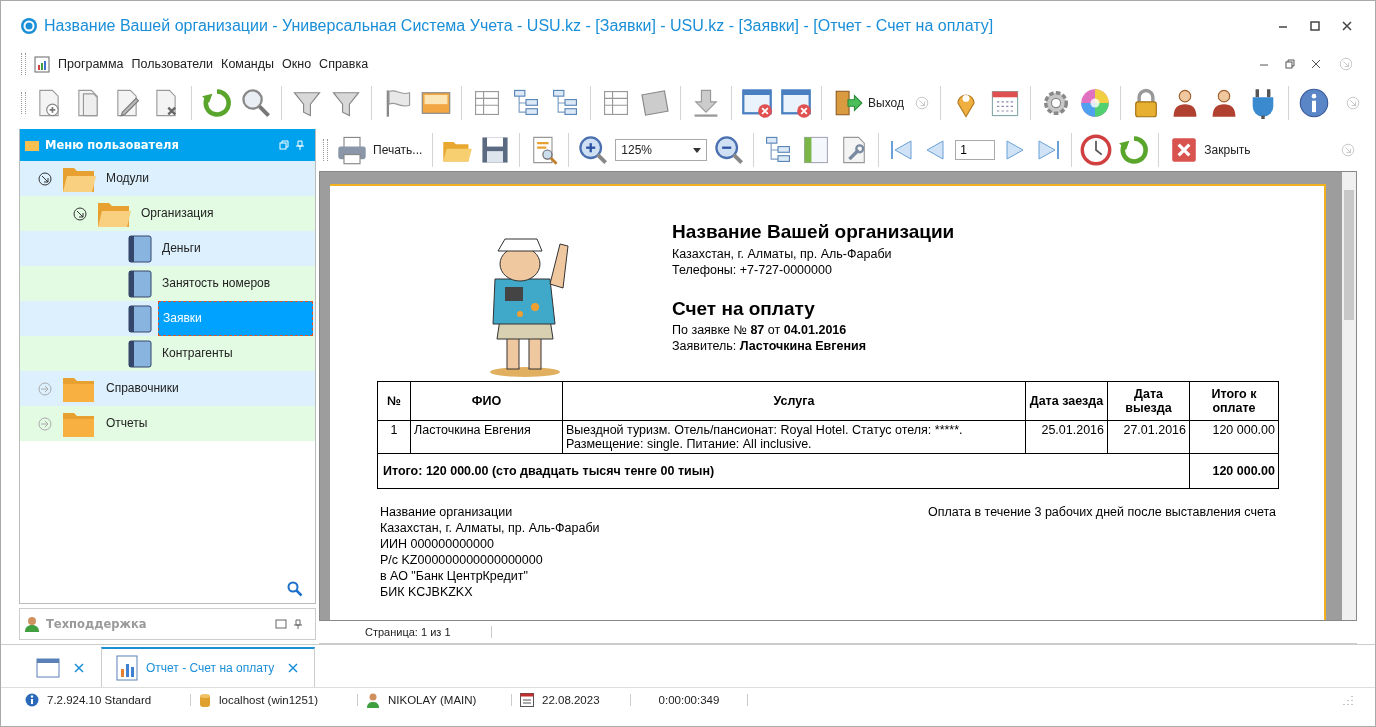  What do you see at coordinates (288, 700) in the screenshot?
I see `server-label: localhost (win1251)` at bounding box center [288, 700].